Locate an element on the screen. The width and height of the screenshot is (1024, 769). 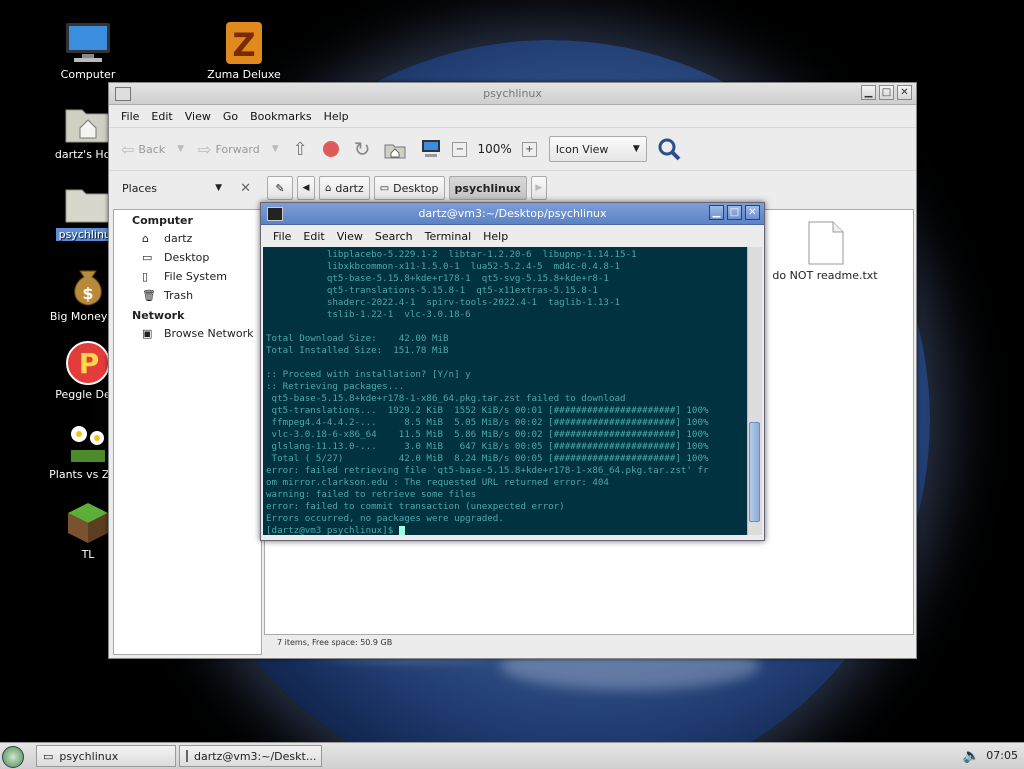
chevron-left-icon: ◀ is located at coordinates (306, 188).